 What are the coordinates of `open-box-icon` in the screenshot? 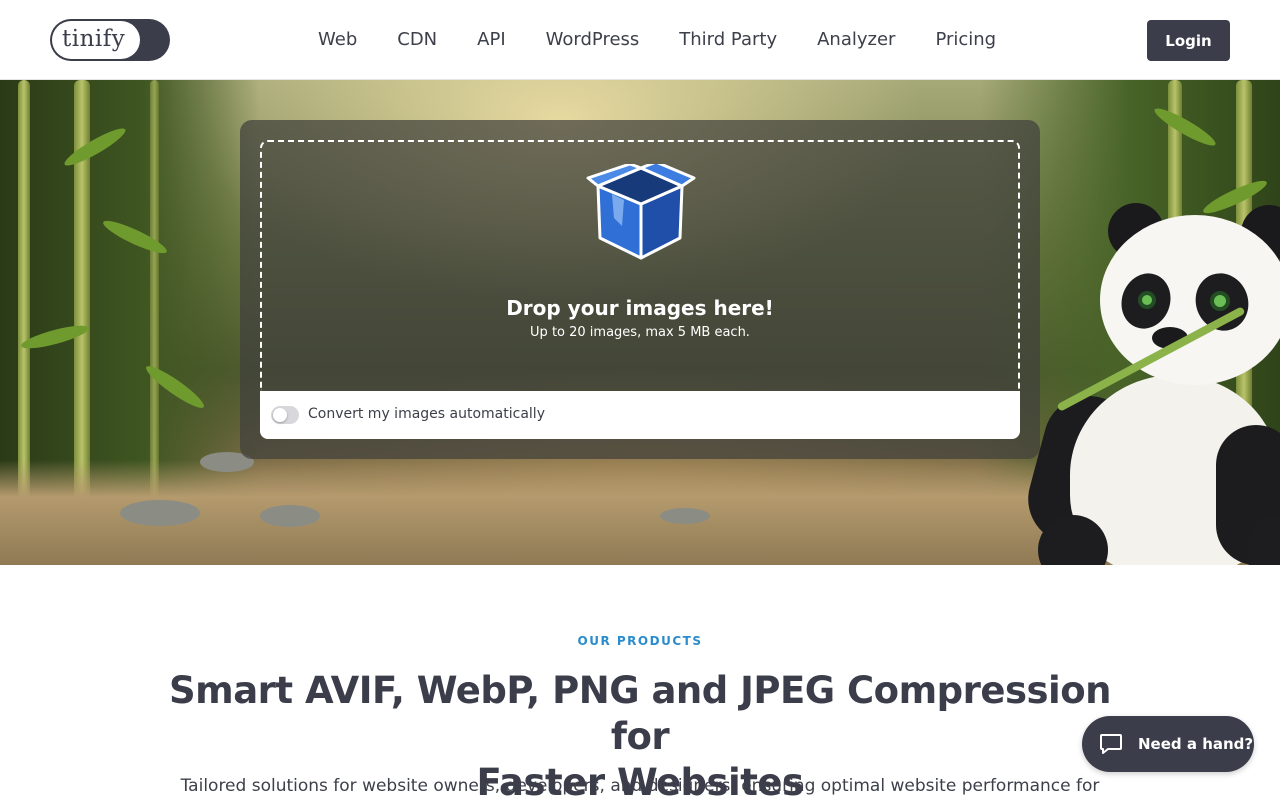 It's located at (641, 212).